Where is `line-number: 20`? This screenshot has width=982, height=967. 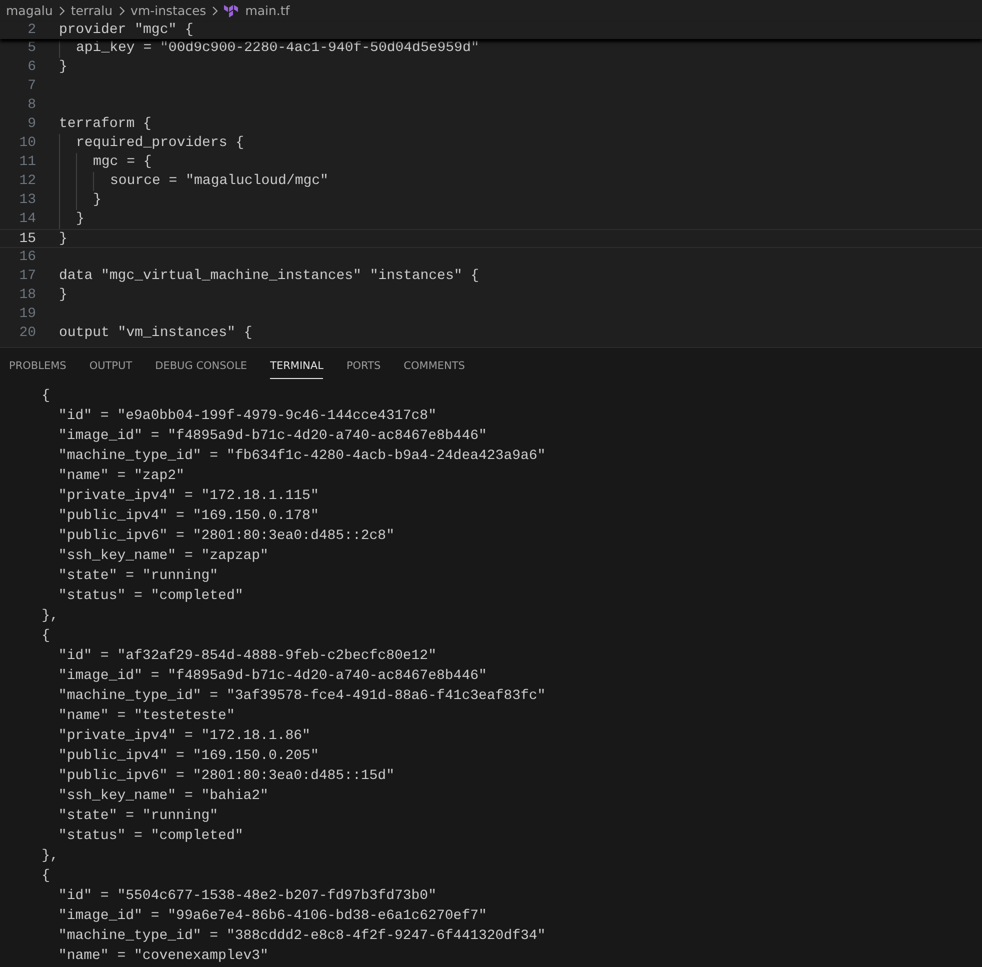
line-number: 20 is located at coordinates (27, 333).